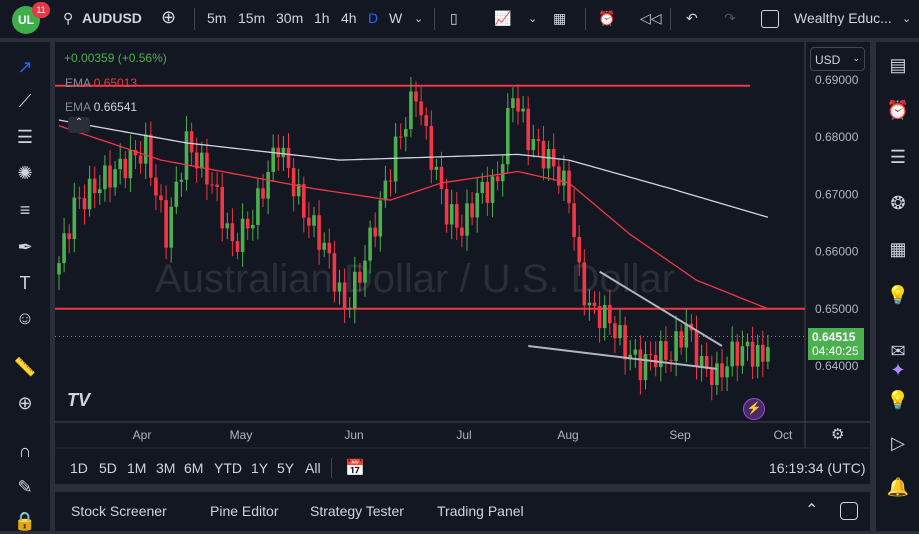 This screenshot has width=919, height=534. I want to click on right-toolbar: ▤ ⏰ ☰ ❂ ▦ 💡 ✉ ✦ 💡 ▷ 🔔, so click(897, 286).